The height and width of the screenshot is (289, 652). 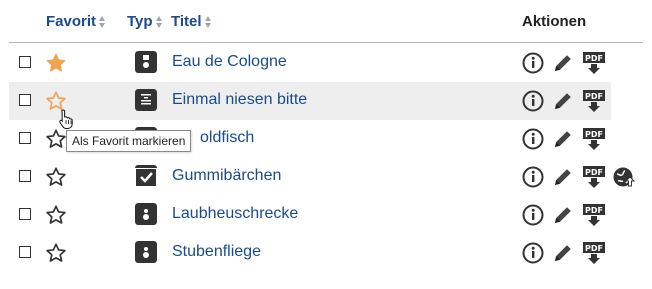 I want to click on table-header: Favorit Typ Titel Aktionen, so click(x=326, y=21).